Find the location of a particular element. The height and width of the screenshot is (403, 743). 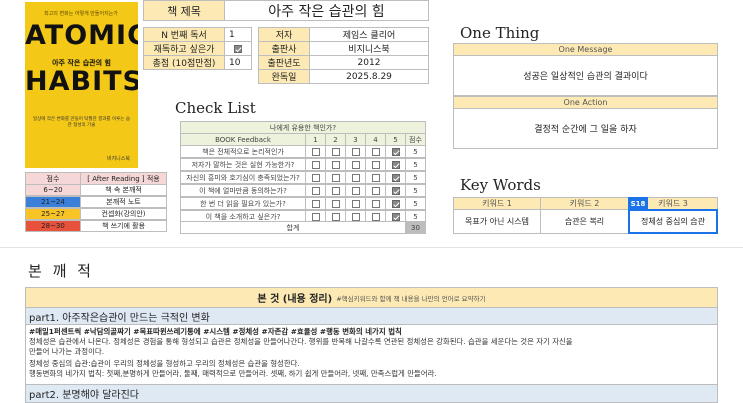

cover-tagline: 최고의 변화는 어떻게 만들어지는가 is located at coordinates (81, 14).